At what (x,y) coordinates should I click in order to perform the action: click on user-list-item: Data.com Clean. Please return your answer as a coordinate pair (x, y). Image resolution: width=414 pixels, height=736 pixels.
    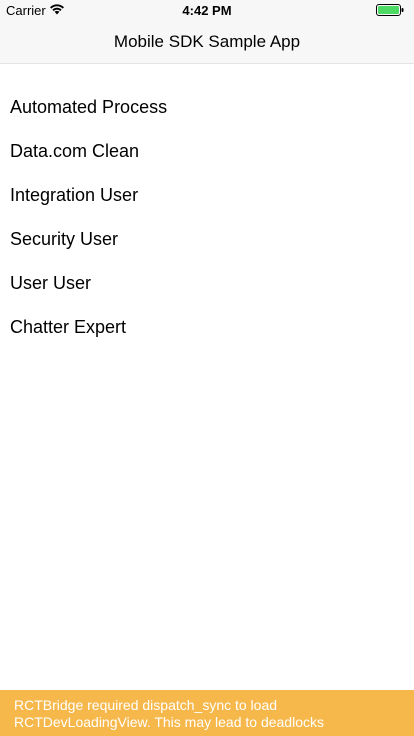
    Looking at the image, I should click on (207, 151).